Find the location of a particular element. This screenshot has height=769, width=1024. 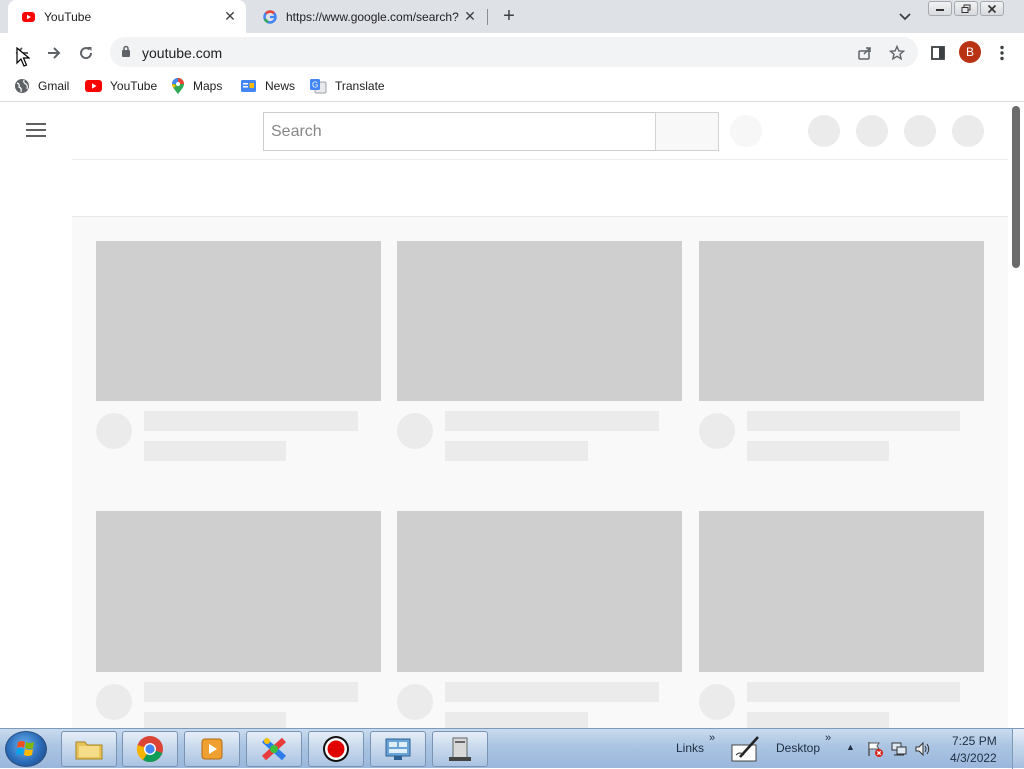

forward-arrow-icon is located at coordinates (54, 53).